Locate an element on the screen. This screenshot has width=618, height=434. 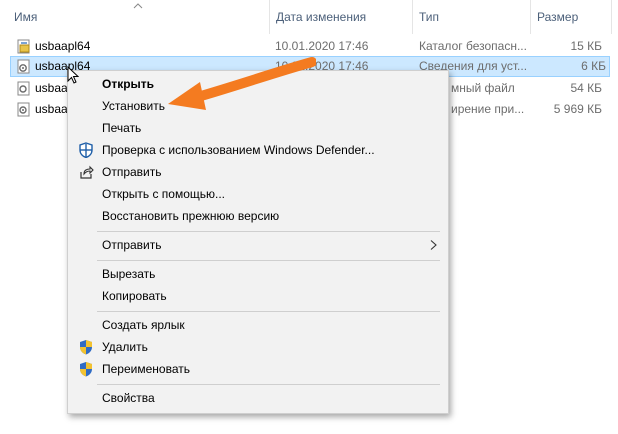
column-type: Тип is located at coordinates (471, 17).